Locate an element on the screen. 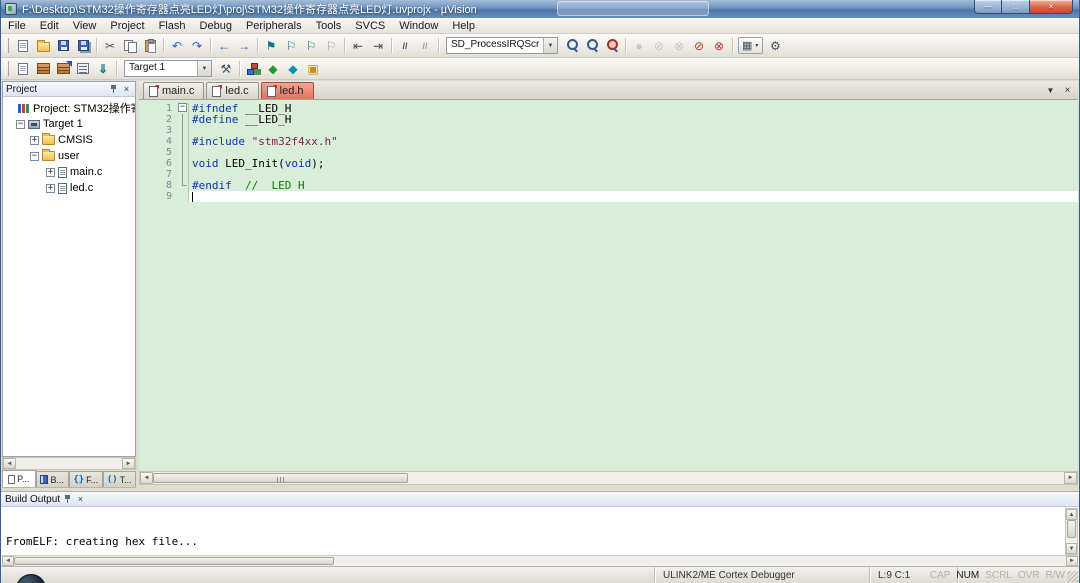 Image resolution: width=1080 pixels, height=583 pixels. batch-build-icon is located at coordinates (83, 69).